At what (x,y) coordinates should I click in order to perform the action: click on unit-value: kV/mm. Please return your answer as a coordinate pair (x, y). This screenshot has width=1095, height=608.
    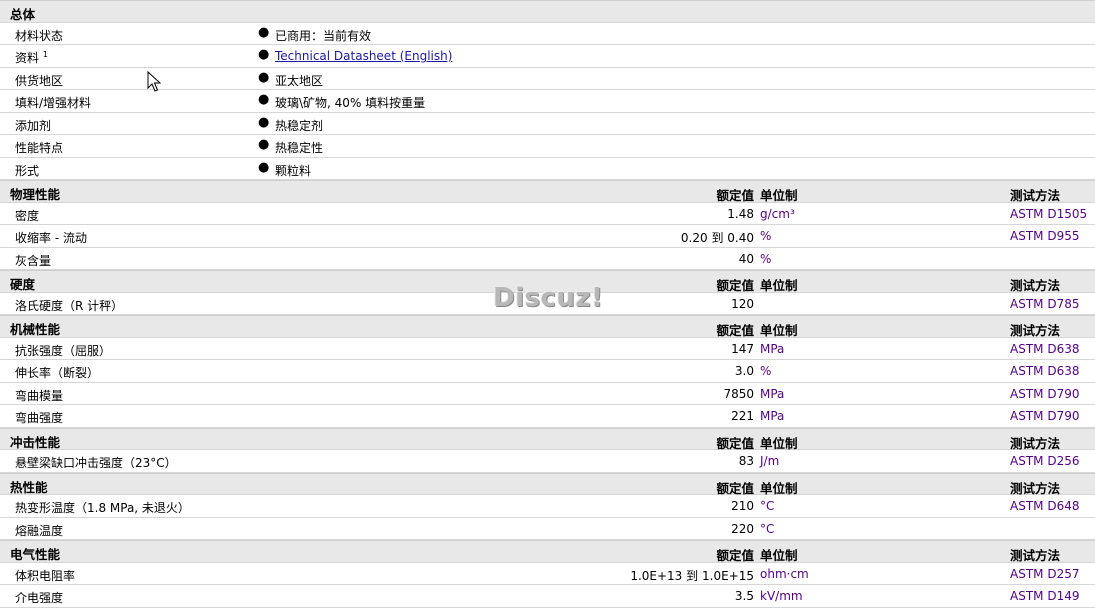
    Looking at the image, I should click on (781, 596).